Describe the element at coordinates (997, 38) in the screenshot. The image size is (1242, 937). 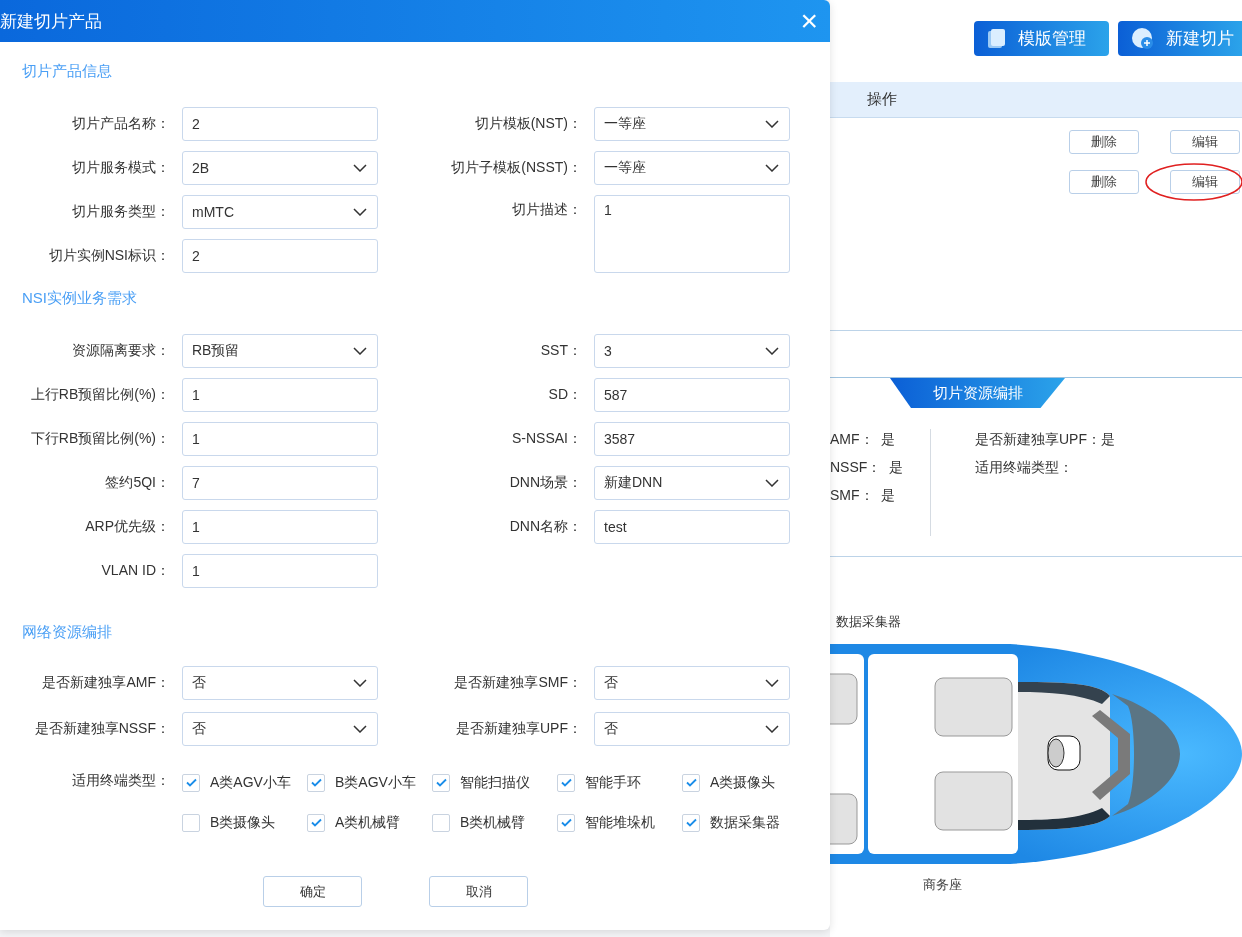
I see `document-icon` at that location.